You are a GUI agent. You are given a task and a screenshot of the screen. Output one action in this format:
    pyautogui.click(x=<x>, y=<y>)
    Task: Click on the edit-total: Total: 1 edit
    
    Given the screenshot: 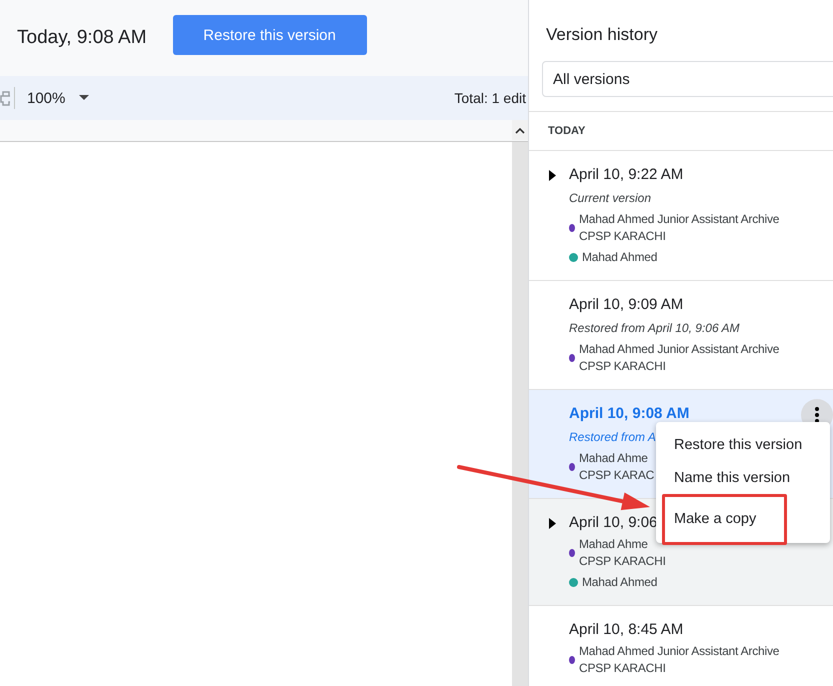 What is the action you would take?
    pyautogui.click(x=490, y=98)
    